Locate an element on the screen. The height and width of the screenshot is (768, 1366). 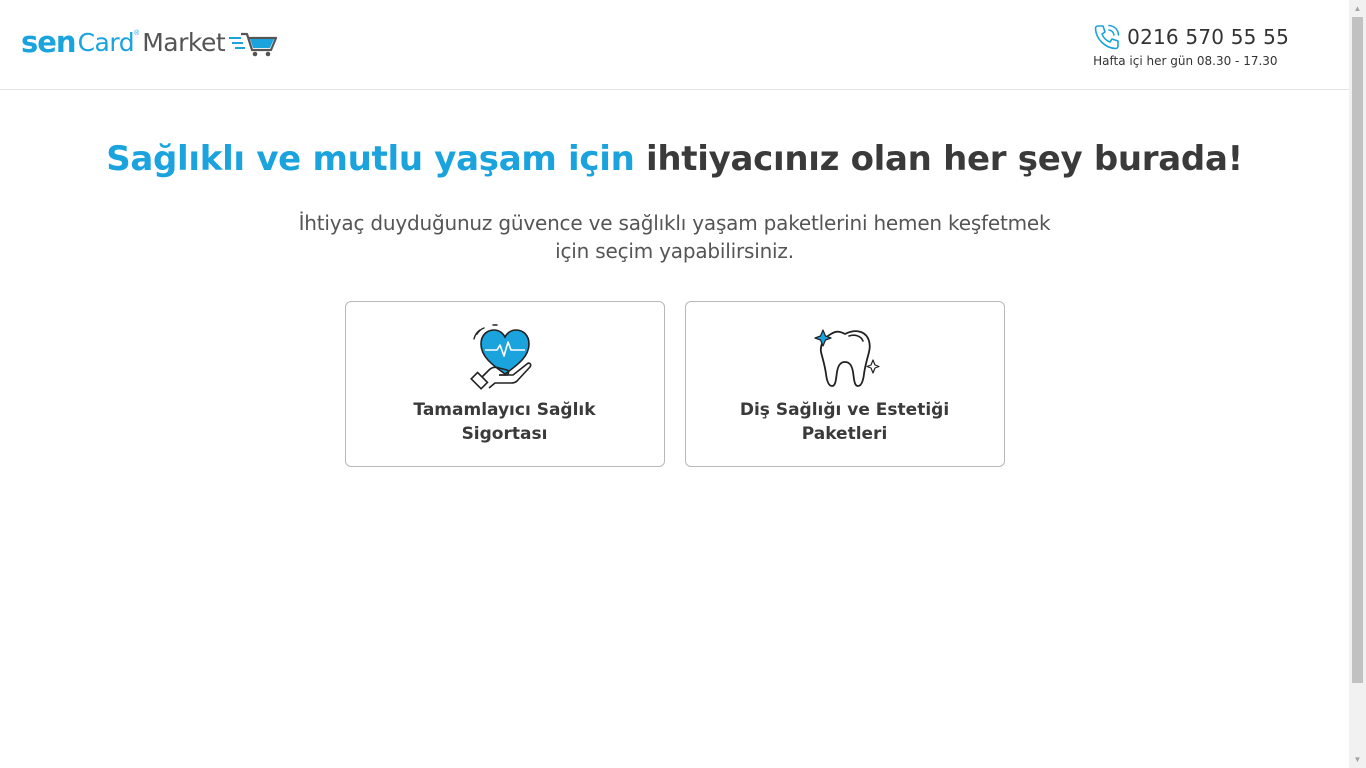
card-dental-health-packages: Diş Sağlığı ve Estetiği Paketleri is located at coordinates (844, 384).